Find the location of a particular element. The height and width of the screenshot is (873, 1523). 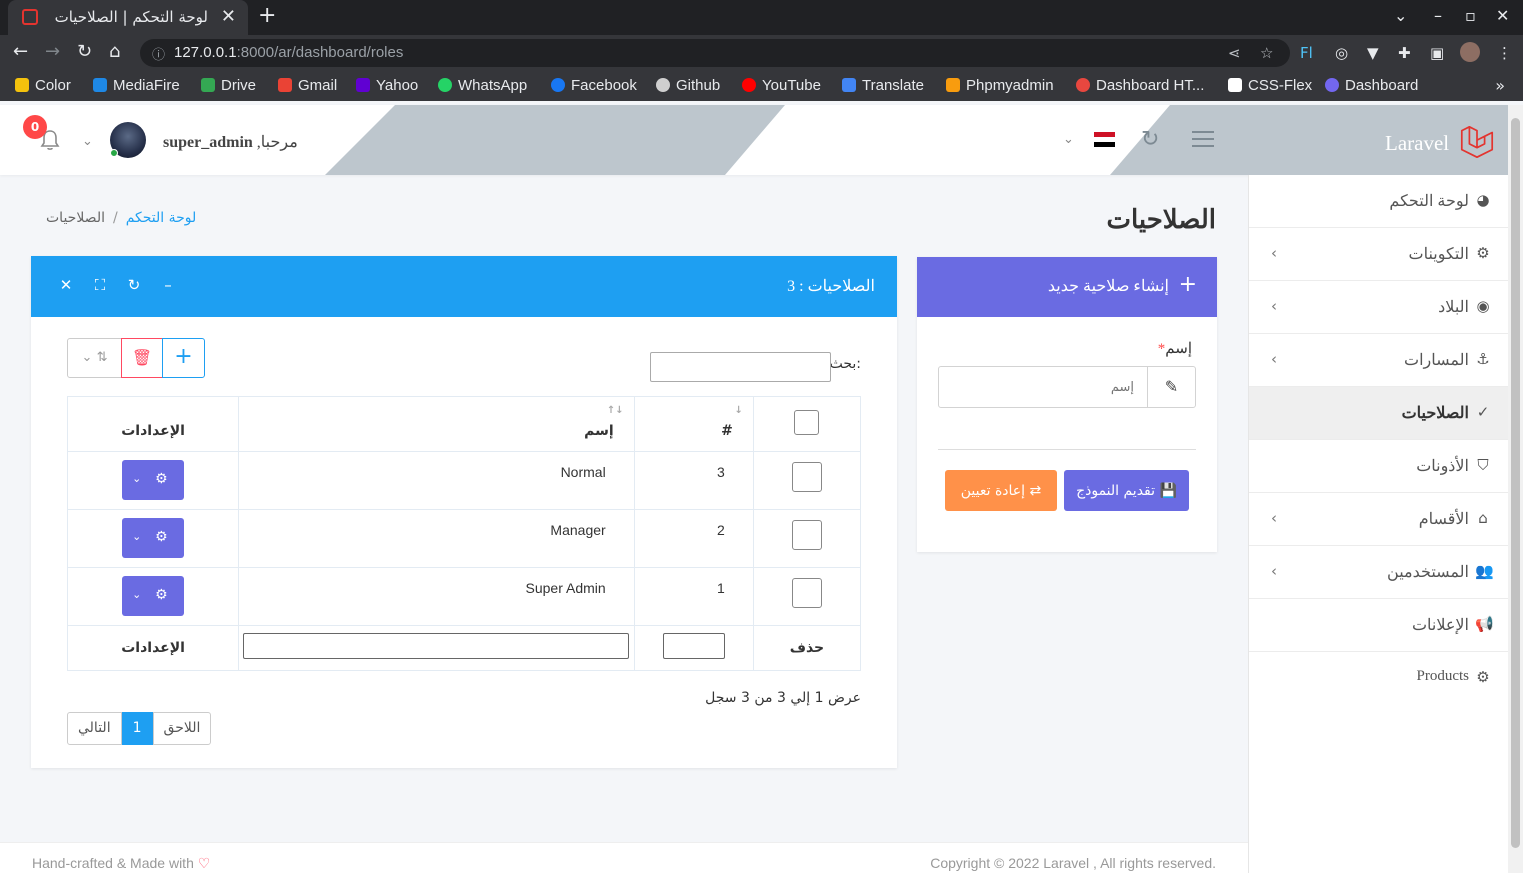

close-window-icon: ✕ is located at coordinates (1502, 15).